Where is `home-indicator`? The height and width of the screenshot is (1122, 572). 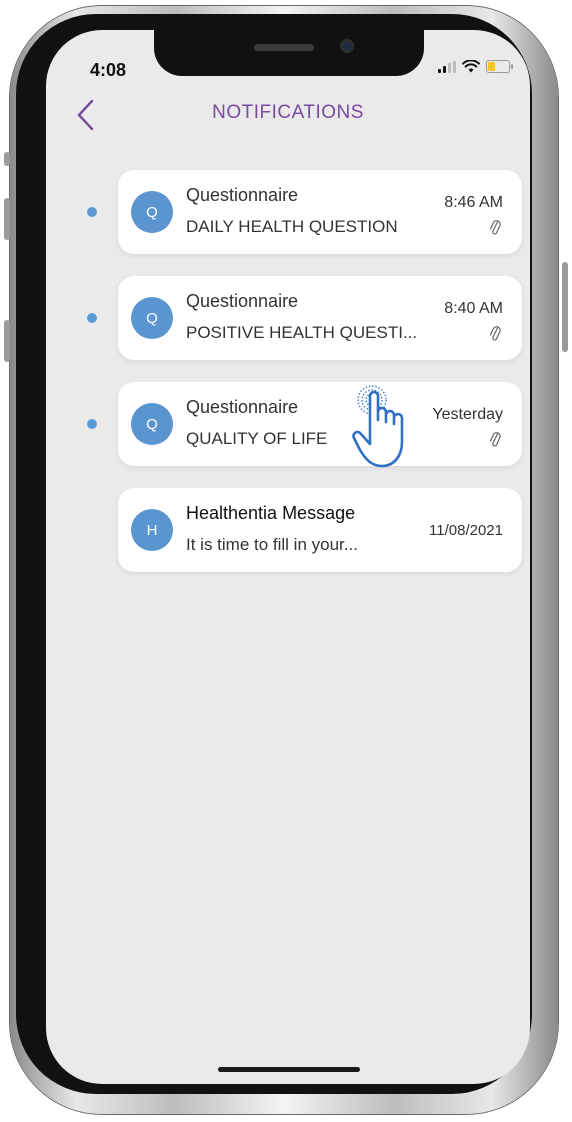
home-indicator is located at coordinates (289, 1069).